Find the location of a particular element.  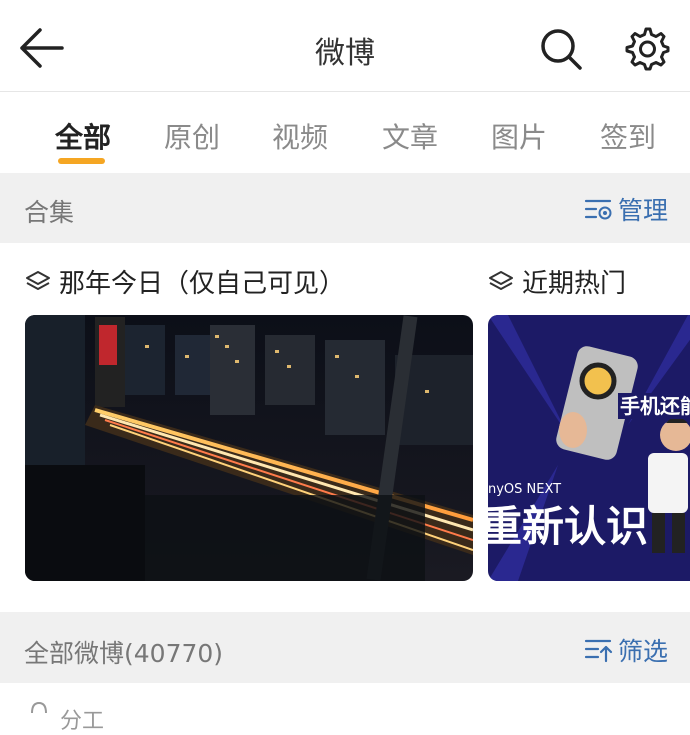

filter-icon is located at coordinates (598, 651).